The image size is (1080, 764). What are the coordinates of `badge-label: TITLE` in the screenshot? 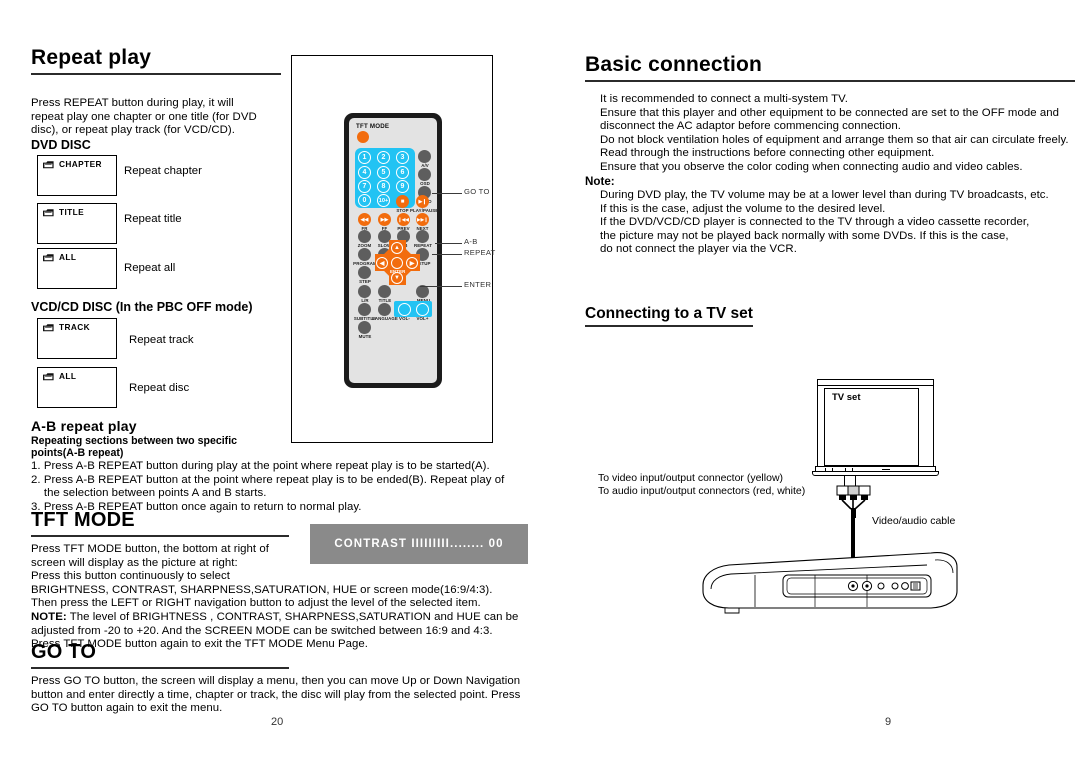 It's located at (72, 212).